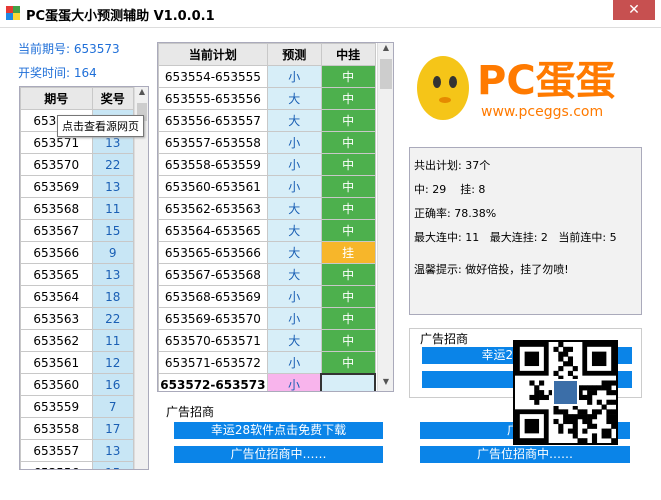 This screenshot has height=500, width=661. Describe the element at coordinates (77, 428) in the screenshot. I see `table-row: 653558 17` at that location.